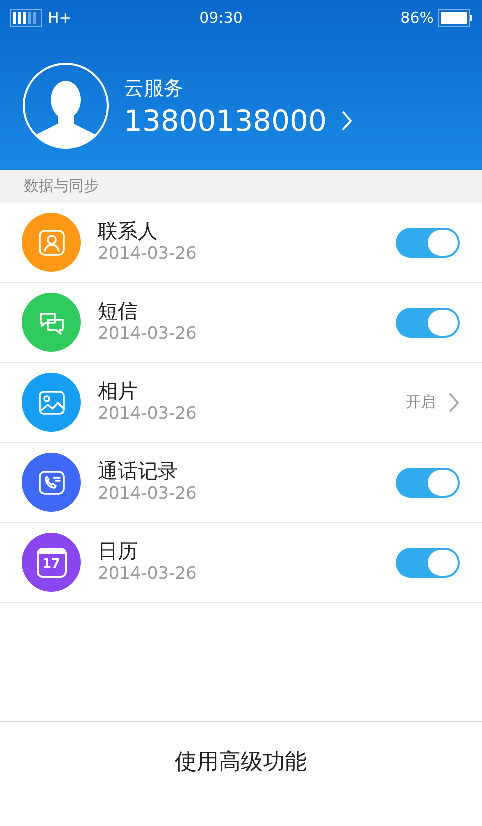 This screenshot has width=482, height=826. What do you see at coordinates (433, 402) in the screenshot?
I see `status-link: 开启` at bounding box center [433, 402].